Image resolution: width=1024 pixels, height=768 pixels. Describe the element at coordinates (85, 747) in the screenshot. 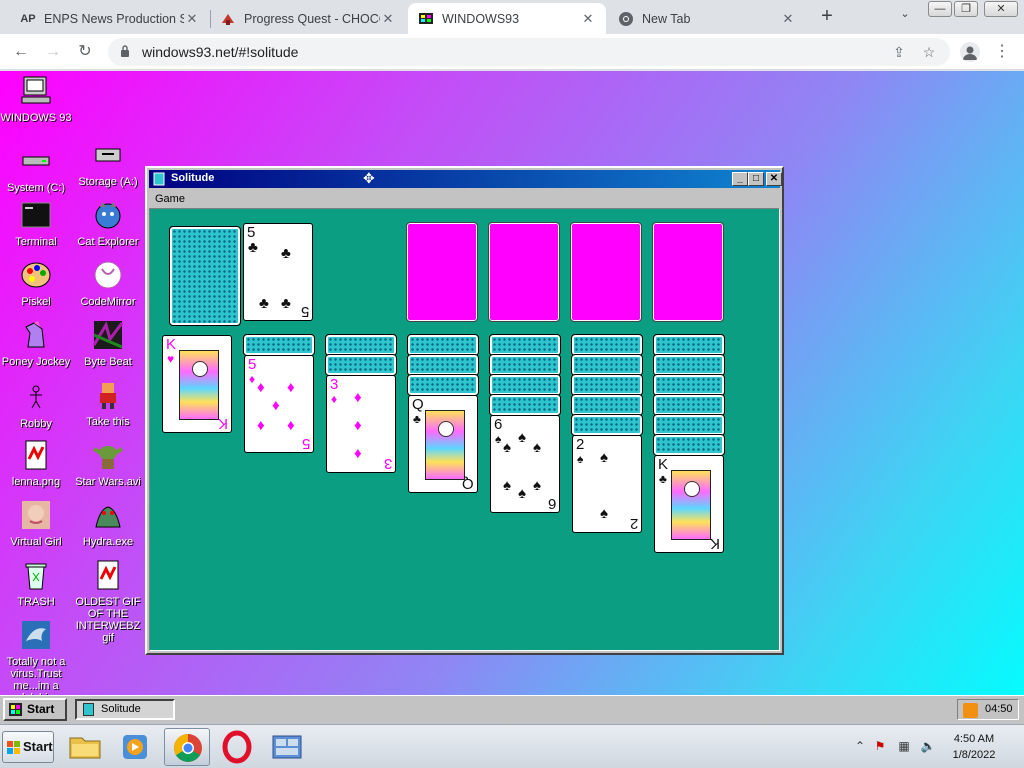

I see `file-explorer-icon` at that location.